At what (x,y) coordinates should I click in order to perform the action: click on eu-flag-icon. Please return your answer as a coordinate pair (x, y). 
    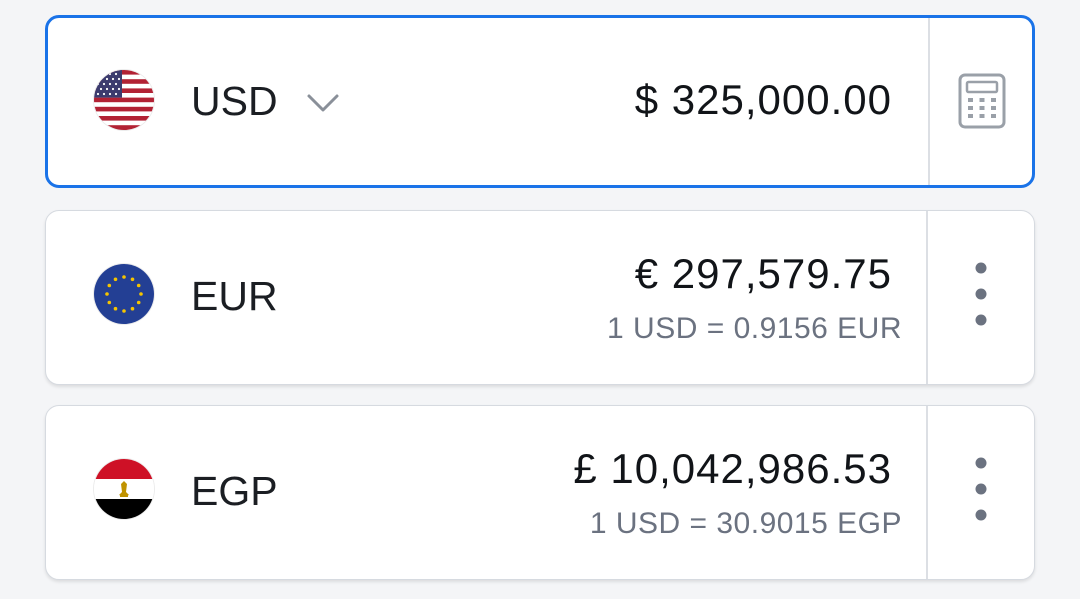
    Looking at the image, I should click on (124, 294).